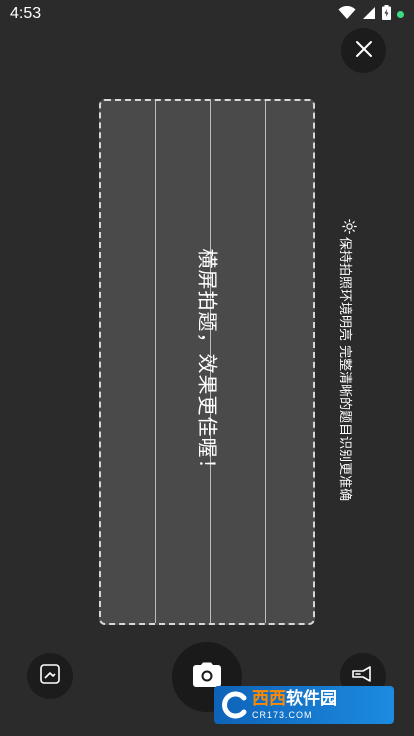 This screenshot has width=414, height=736. What do you see at coordinates (26, 13) in the screenshot?
I see `status-time: 4:53` at bounding box center [26, 13].